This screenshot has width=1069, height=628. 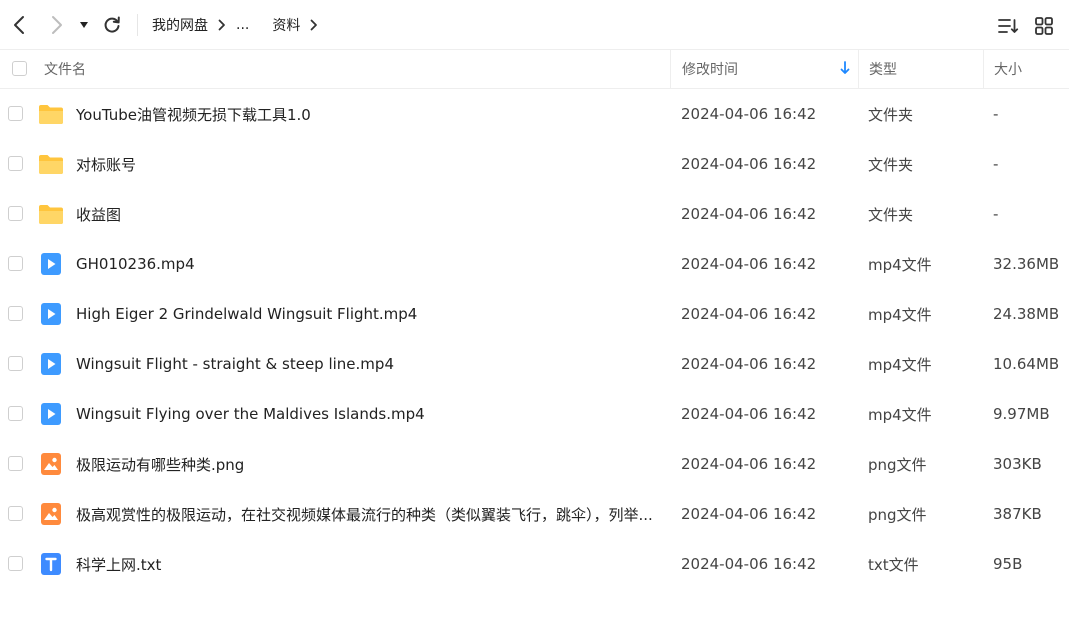 I want to click on breadcrumb-item-current: 资料, so click(x=286, y=25).